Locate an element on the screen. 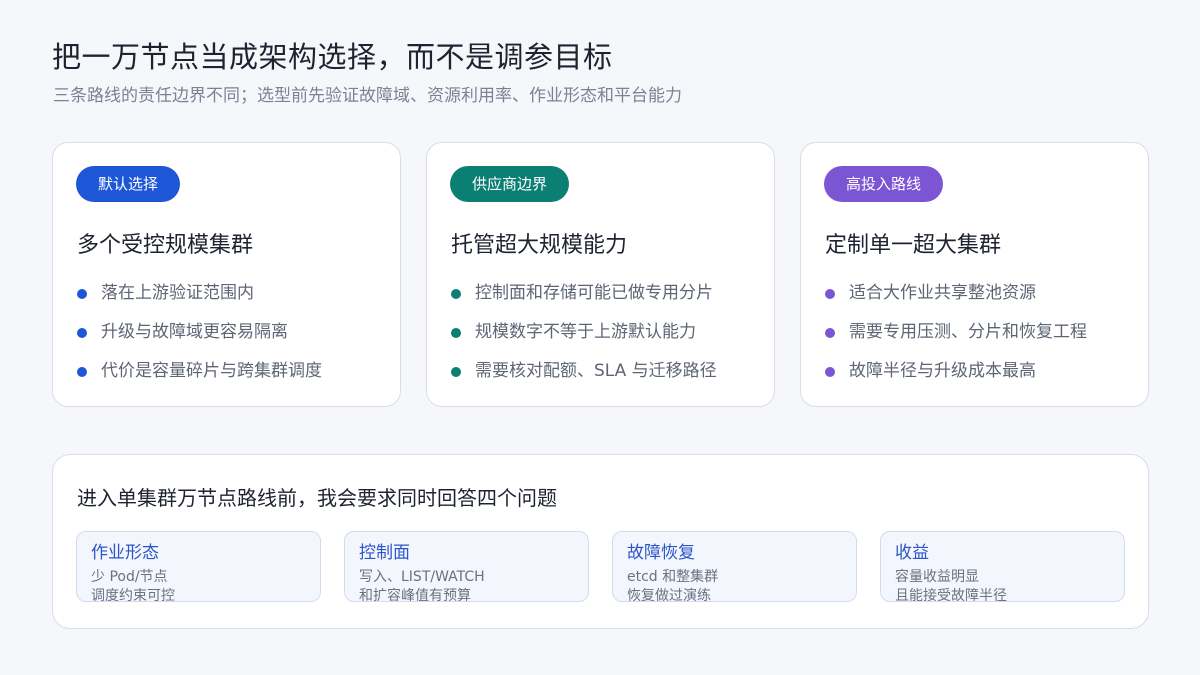  bullet-text: 需要专用压测、分片和恢复工程 is located at coordinates (968, 332).